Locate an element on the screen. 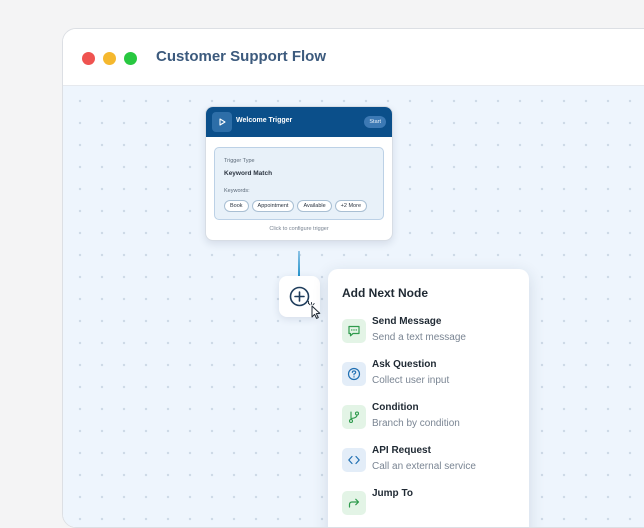 This screenshot has width=644, height=528. keyword-chip: Book is located at coordinates (236, 206).